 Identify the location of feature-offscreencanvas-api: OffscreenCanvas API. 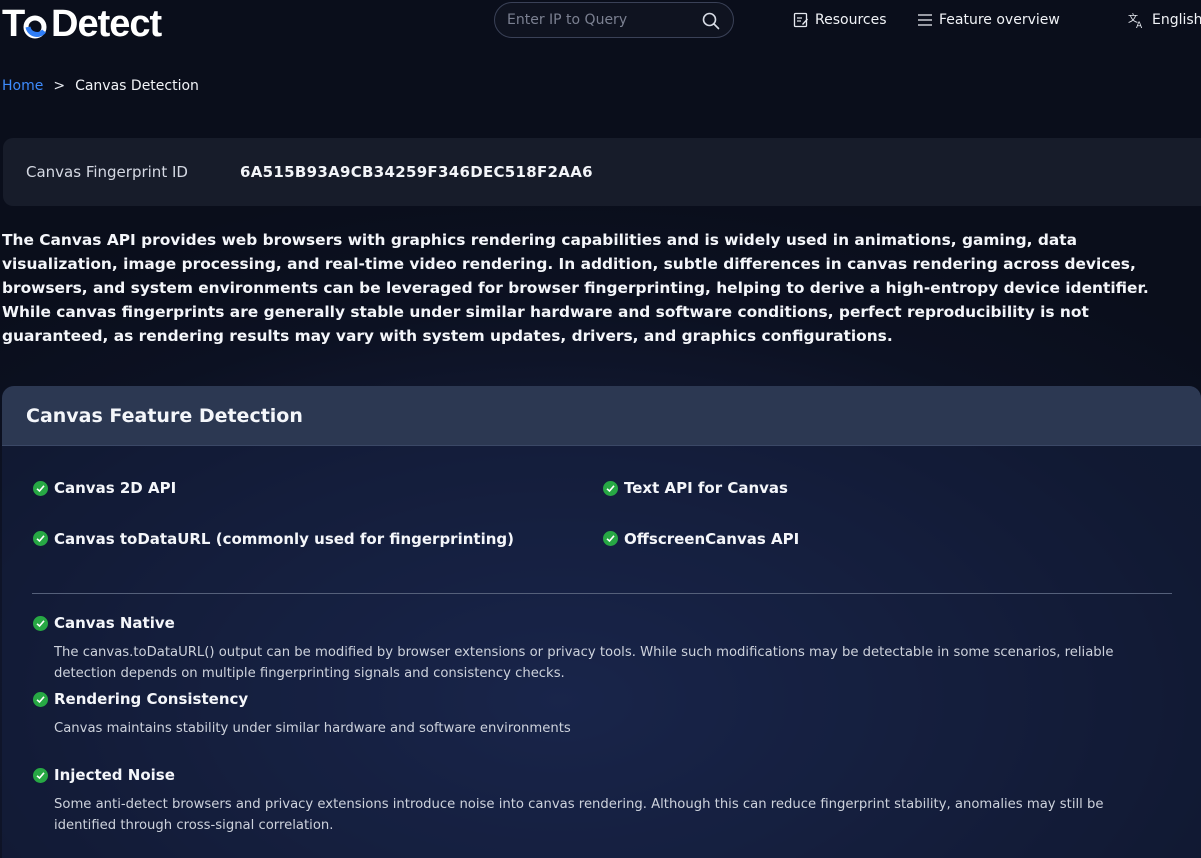
(712, 539).